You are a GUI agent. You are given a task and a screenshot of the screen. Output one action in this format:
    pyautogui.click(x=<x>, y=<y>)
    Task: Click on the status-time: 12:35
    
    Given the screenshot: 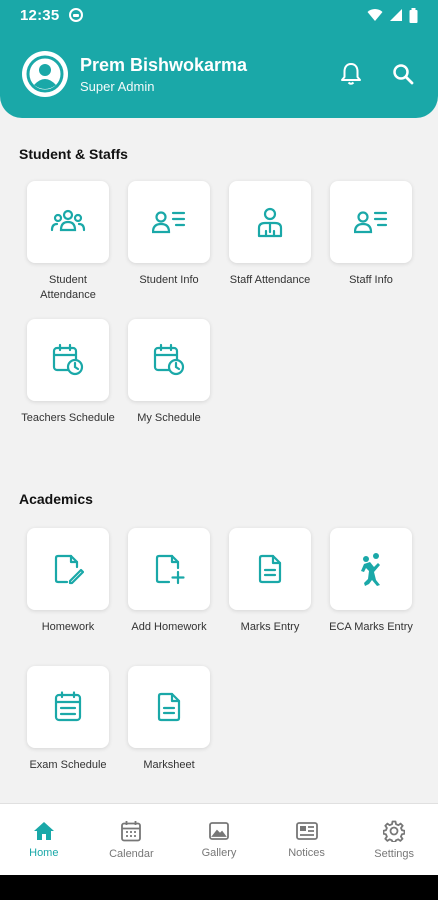 What is the action you would take?
    pyautogui.click(x=40, y=15)
    